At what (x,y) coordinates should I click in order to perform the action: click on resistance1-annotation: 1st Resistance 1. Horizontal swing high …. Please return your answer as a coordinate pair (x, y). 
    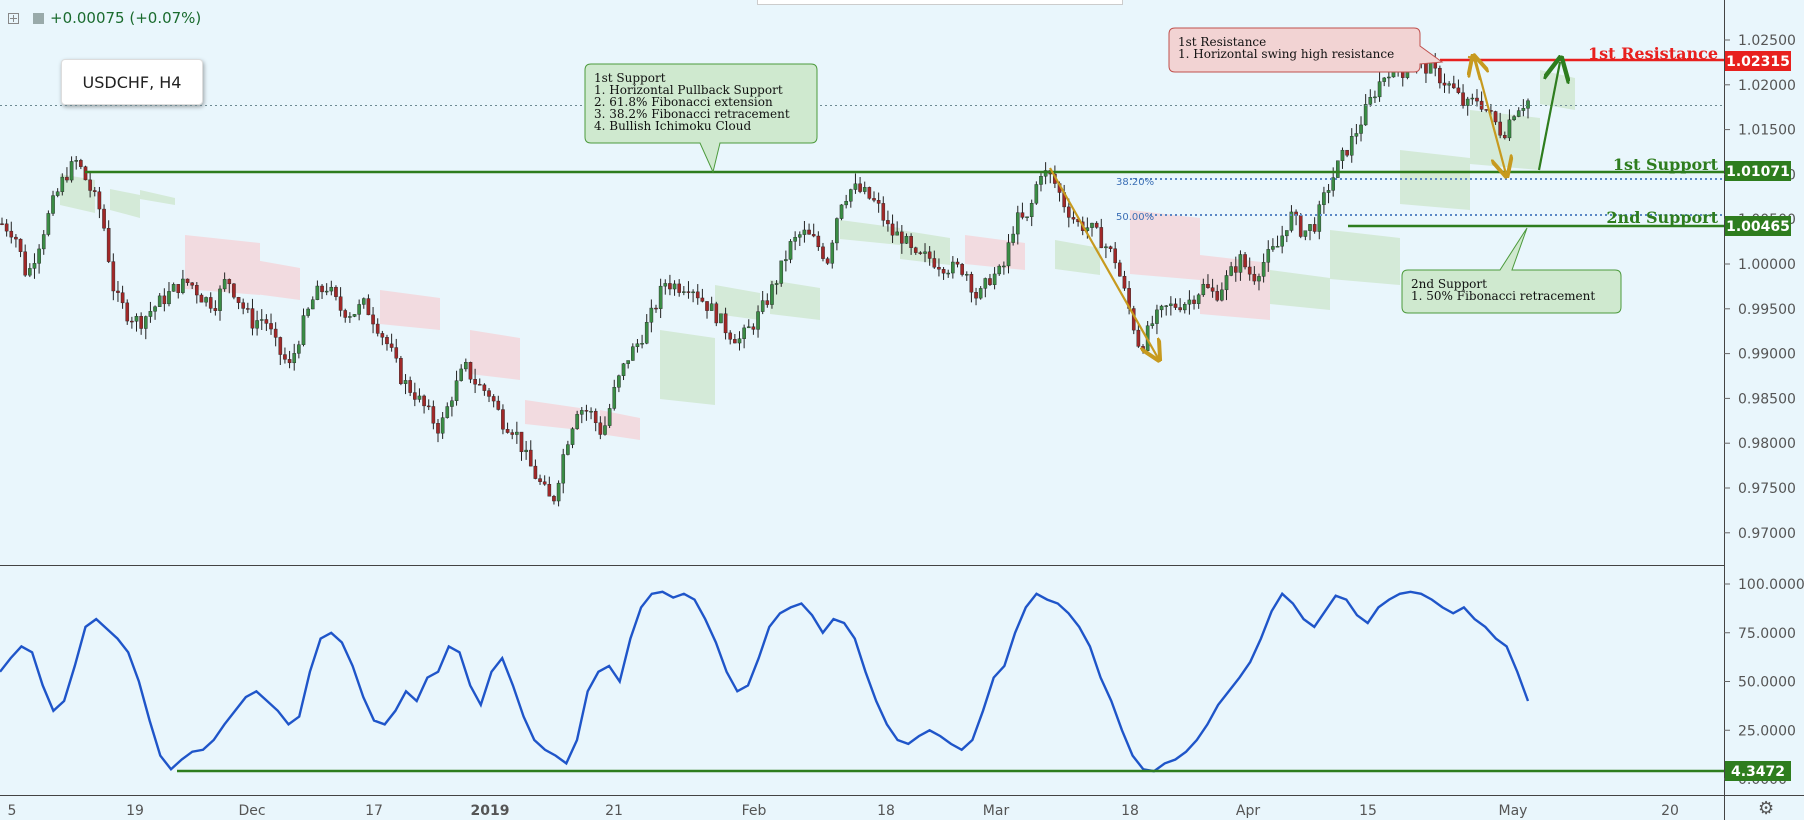
    Looking at the image, I should click on (1306, 50).